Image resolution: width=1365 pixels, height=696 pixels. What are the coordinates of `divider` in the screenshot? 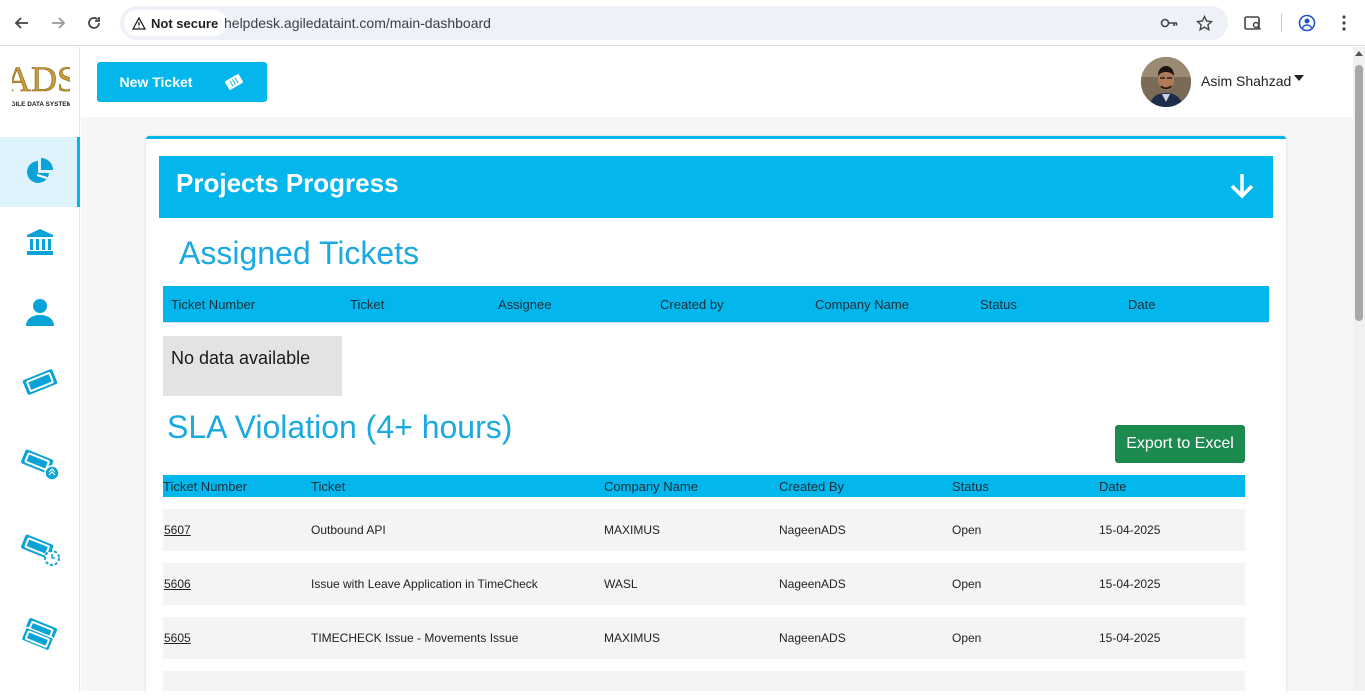 It's located at (716, 322).